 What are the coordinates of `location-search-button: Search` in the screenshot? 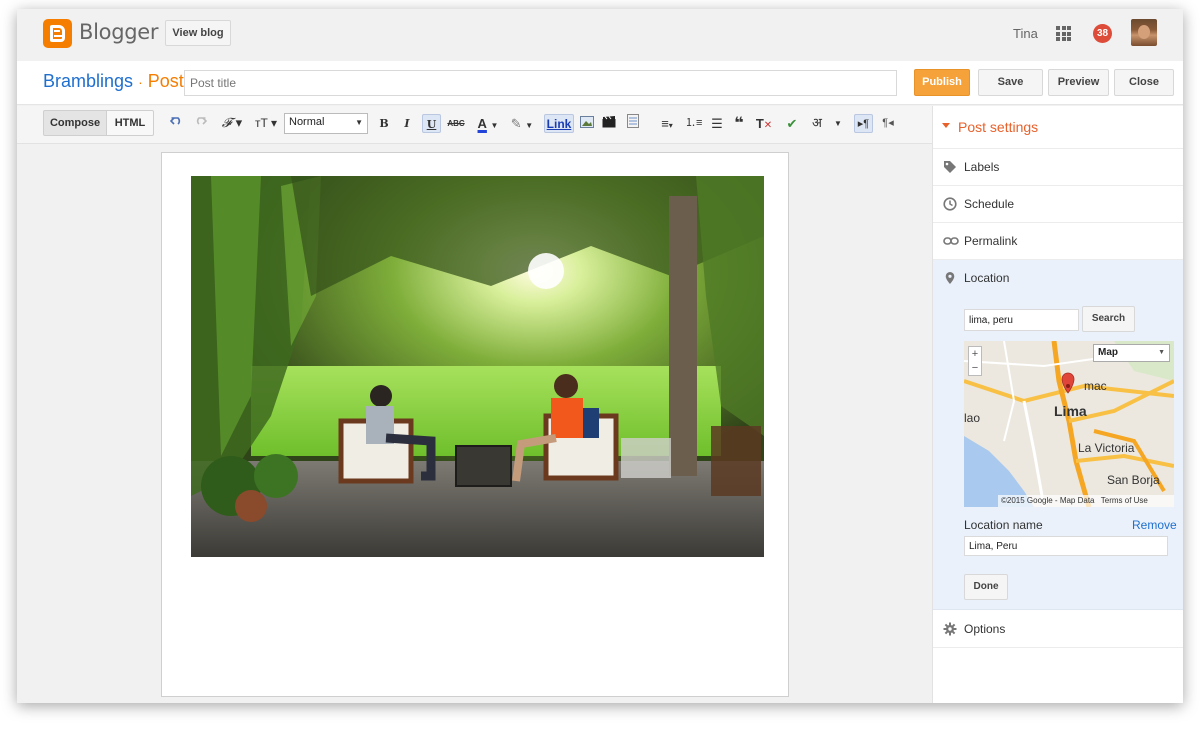 It's located at (1108, 319).